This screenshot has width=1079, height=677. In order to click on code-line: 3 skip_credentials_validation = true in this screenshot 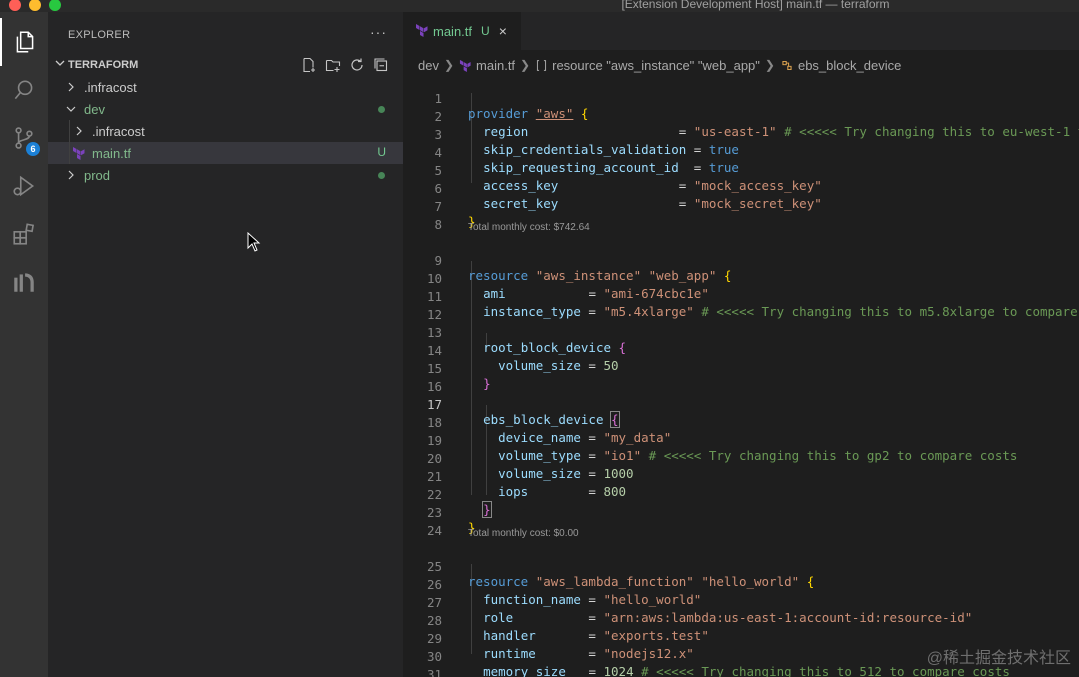, I will do `click(741, 134)`.